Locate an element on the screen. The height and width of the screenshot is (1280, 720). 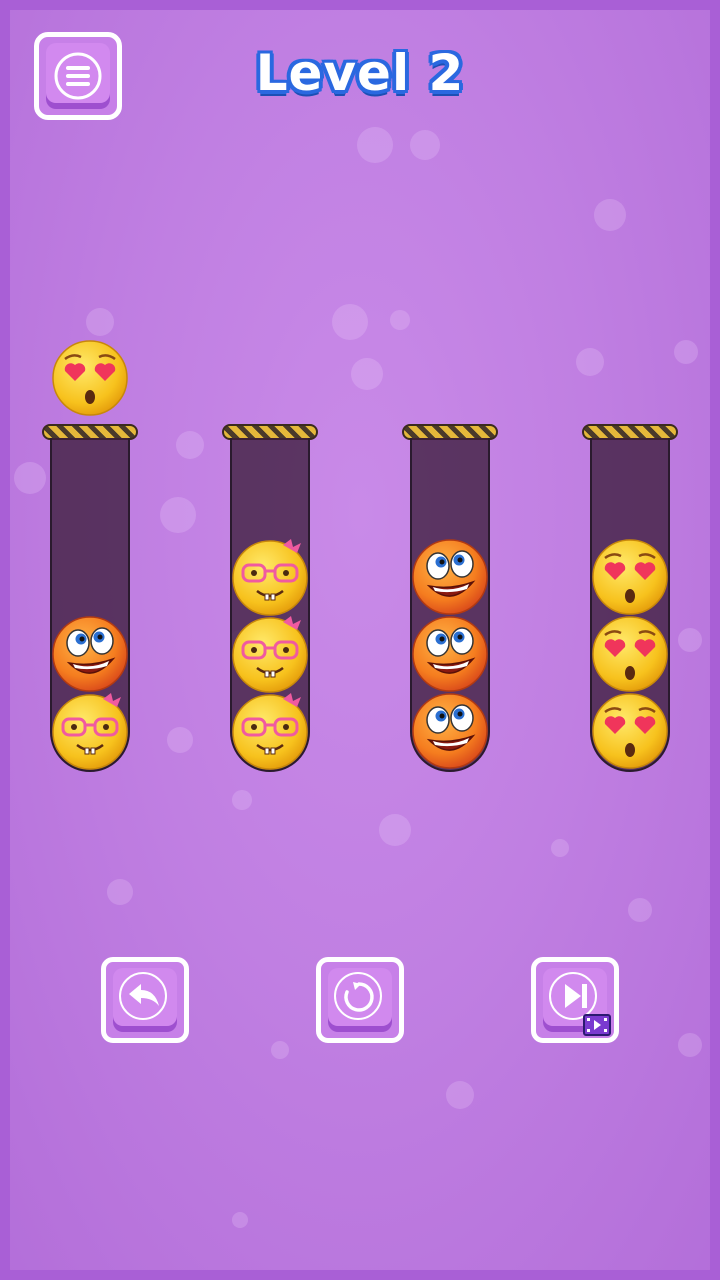
restart-icon is located at coordinates (359, 997).